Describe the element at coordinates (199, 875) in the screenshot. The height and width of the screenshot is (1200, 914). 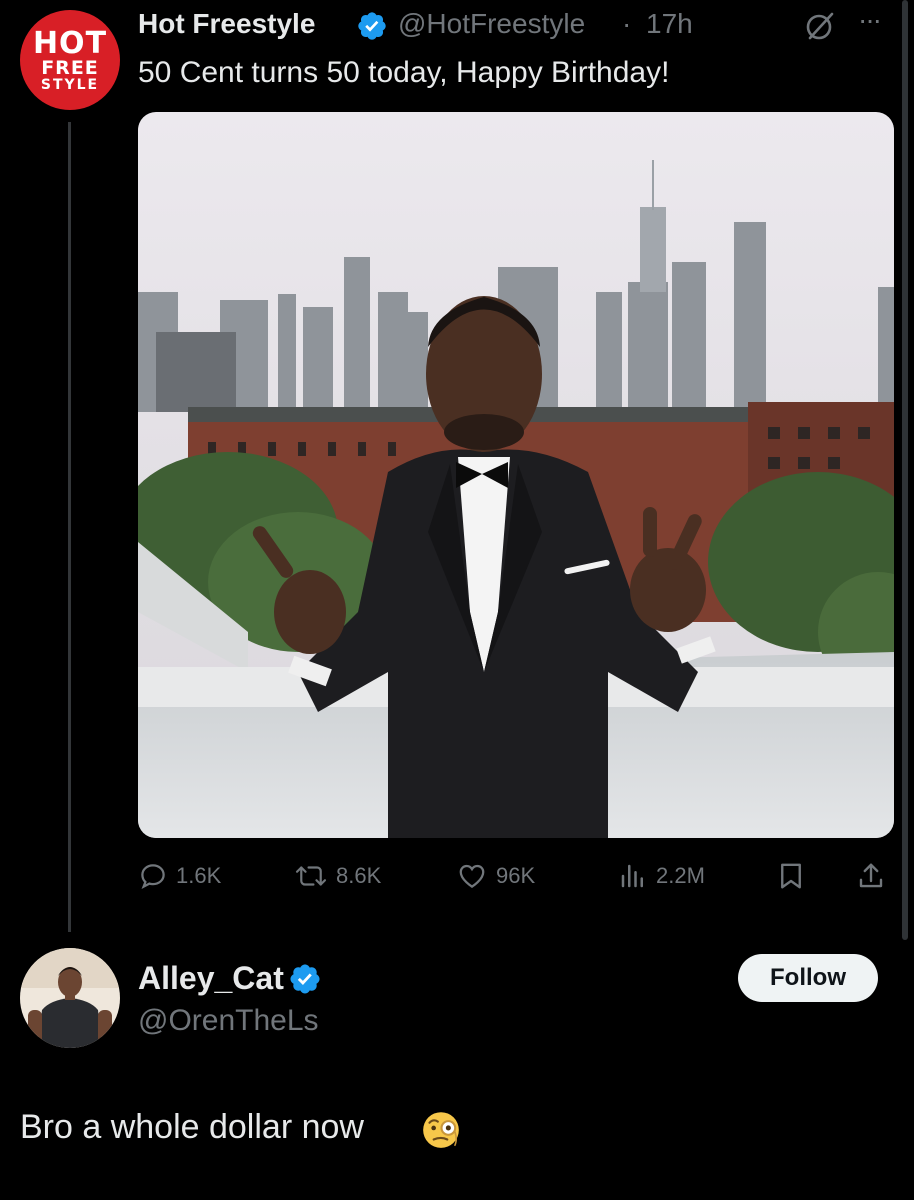
I see `reply-count: 1.6K` at that location.